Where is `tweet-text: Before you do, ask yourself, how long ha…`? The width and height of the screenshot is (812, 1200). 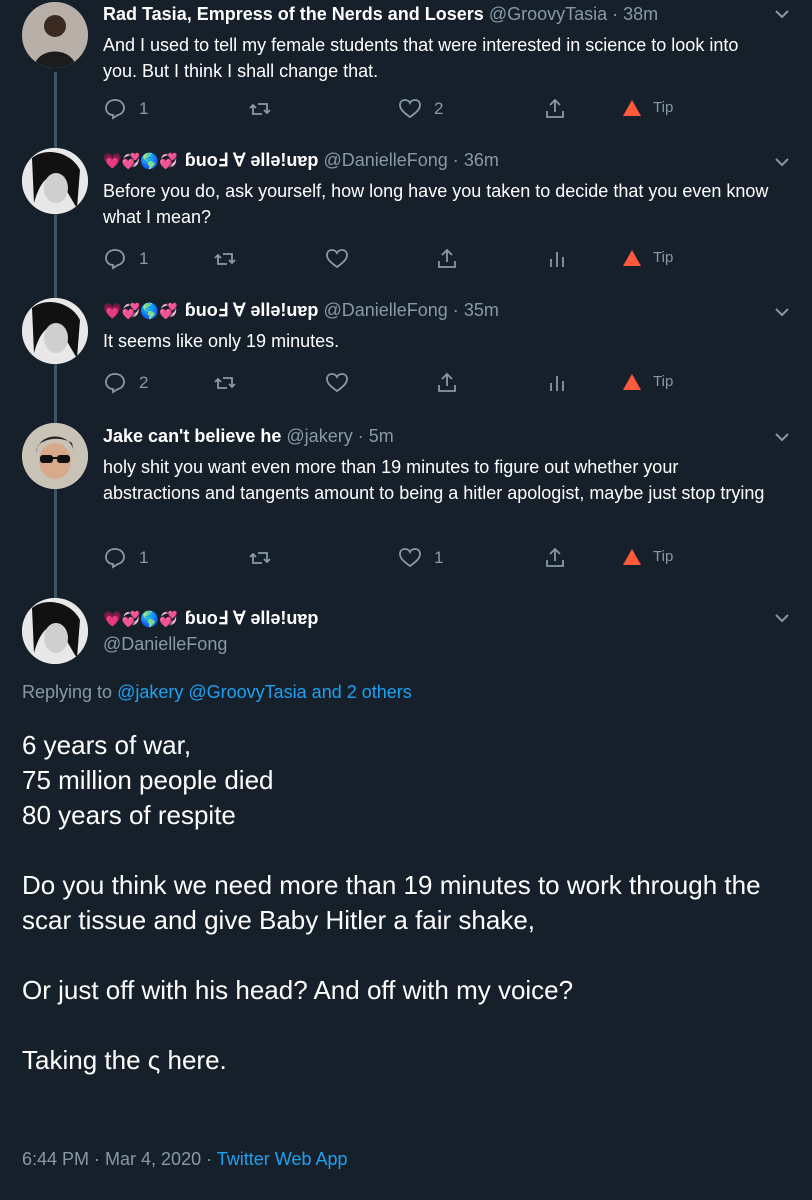
tweet-text: Before you do, ask yourself, how long ha… is located at coordinates (436, 204).